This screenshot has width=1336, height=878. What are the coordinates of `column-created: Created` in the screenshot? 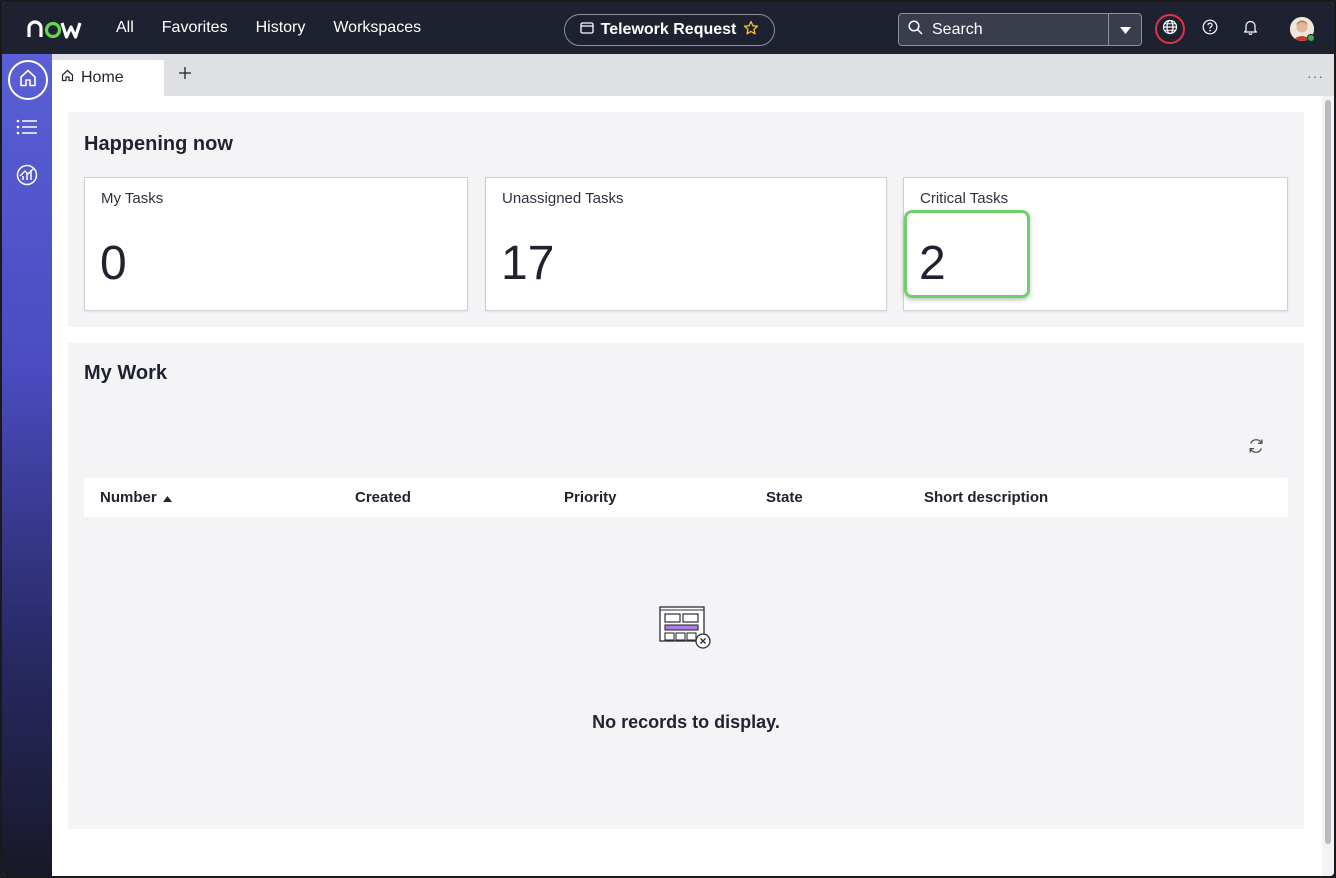 It's located at (383, 497).